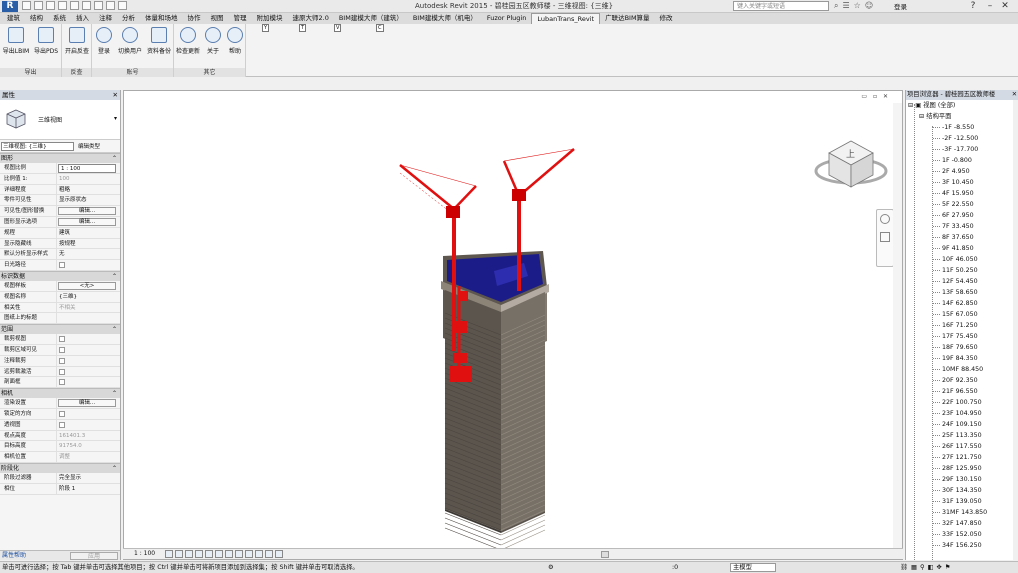  Describe the element at coordinates (753, 567) in the screenshot. I see `active-model-dropdown: 主模型` at that location.